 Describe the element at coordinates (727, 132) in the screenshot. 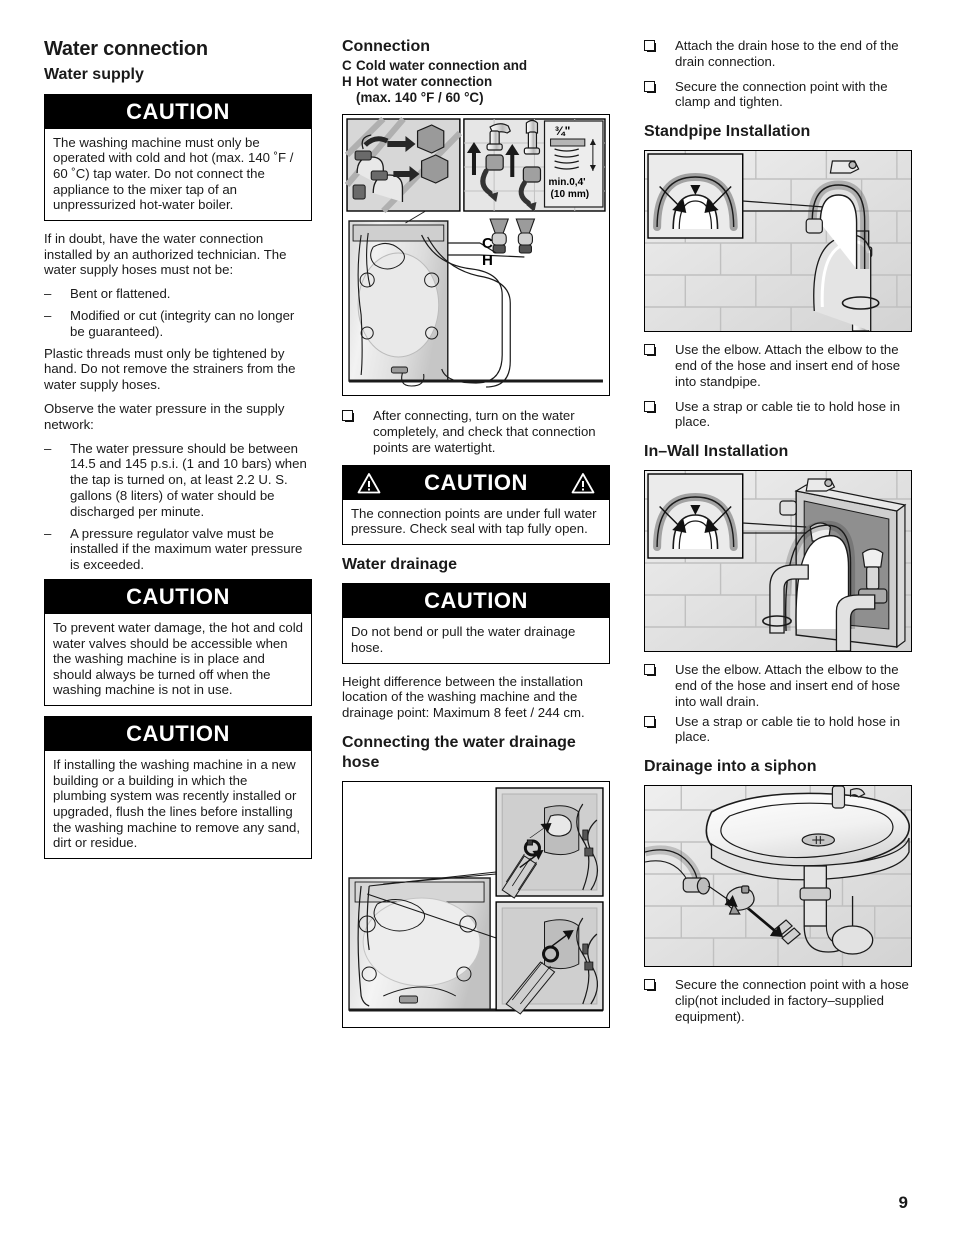

I see `section-heading-standpipe-installation: Standpipe Installation` at that location.